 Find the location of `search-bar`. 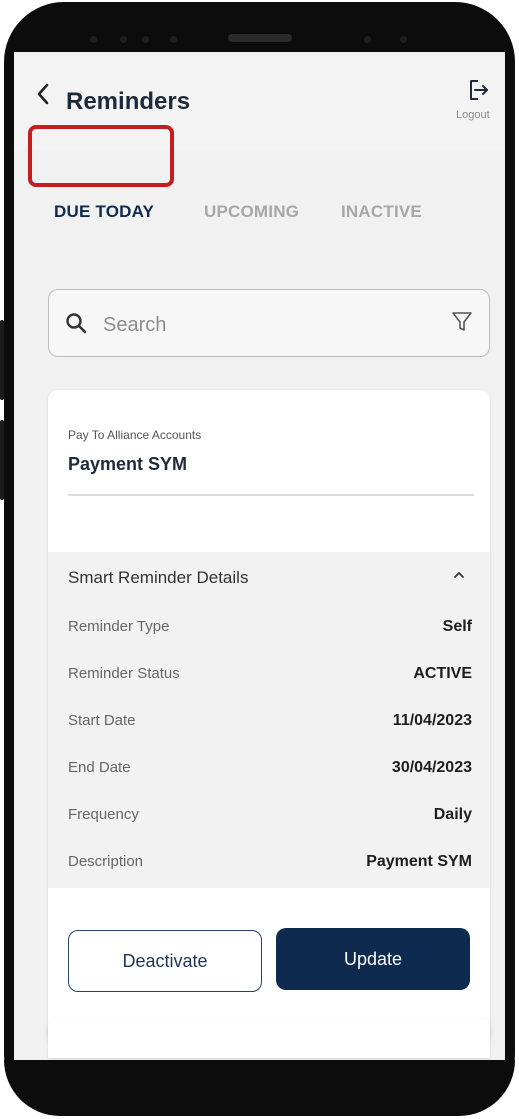

search-bar is located at coordinates (269, 323).